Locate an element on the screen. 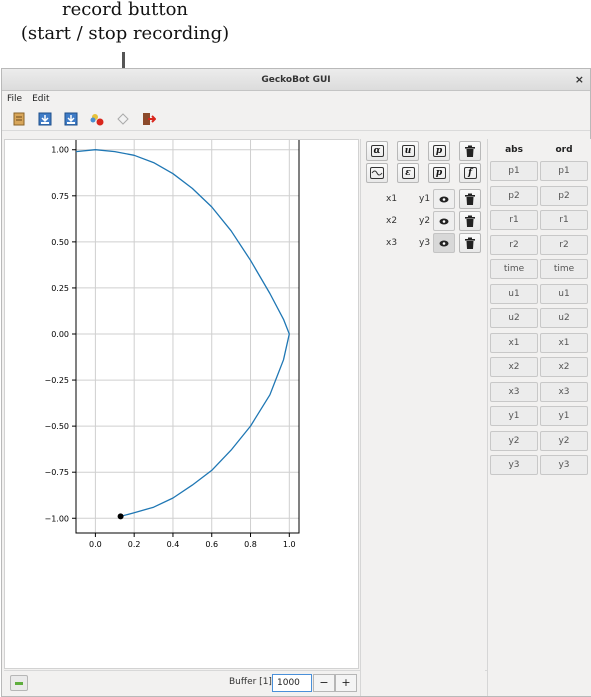 The width and height of the screenshot is (591, 697). ord-var-button: y1 is located at coordinates (564, 416).